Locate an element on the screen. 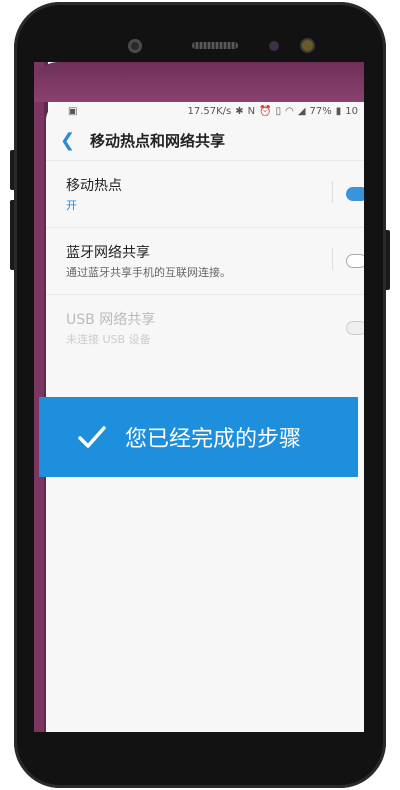 The image size is (400, 790). usb-tethering-desc: 未连接 USB 设备 is located at coordinates (108, 339).